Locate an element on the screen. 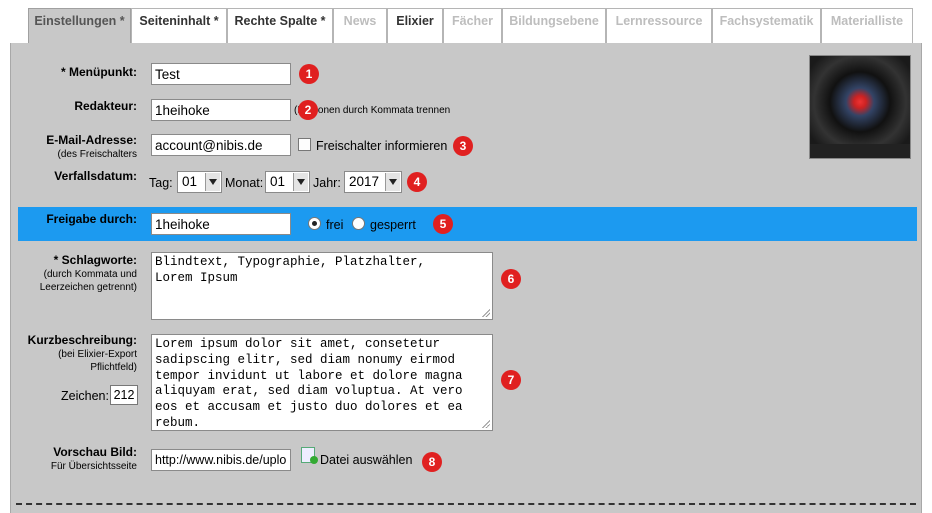 This screenshot has height=513, width=932. kurzbeschreibung-label: Kurzbeschreibung: is located at coordinates (82, 340).